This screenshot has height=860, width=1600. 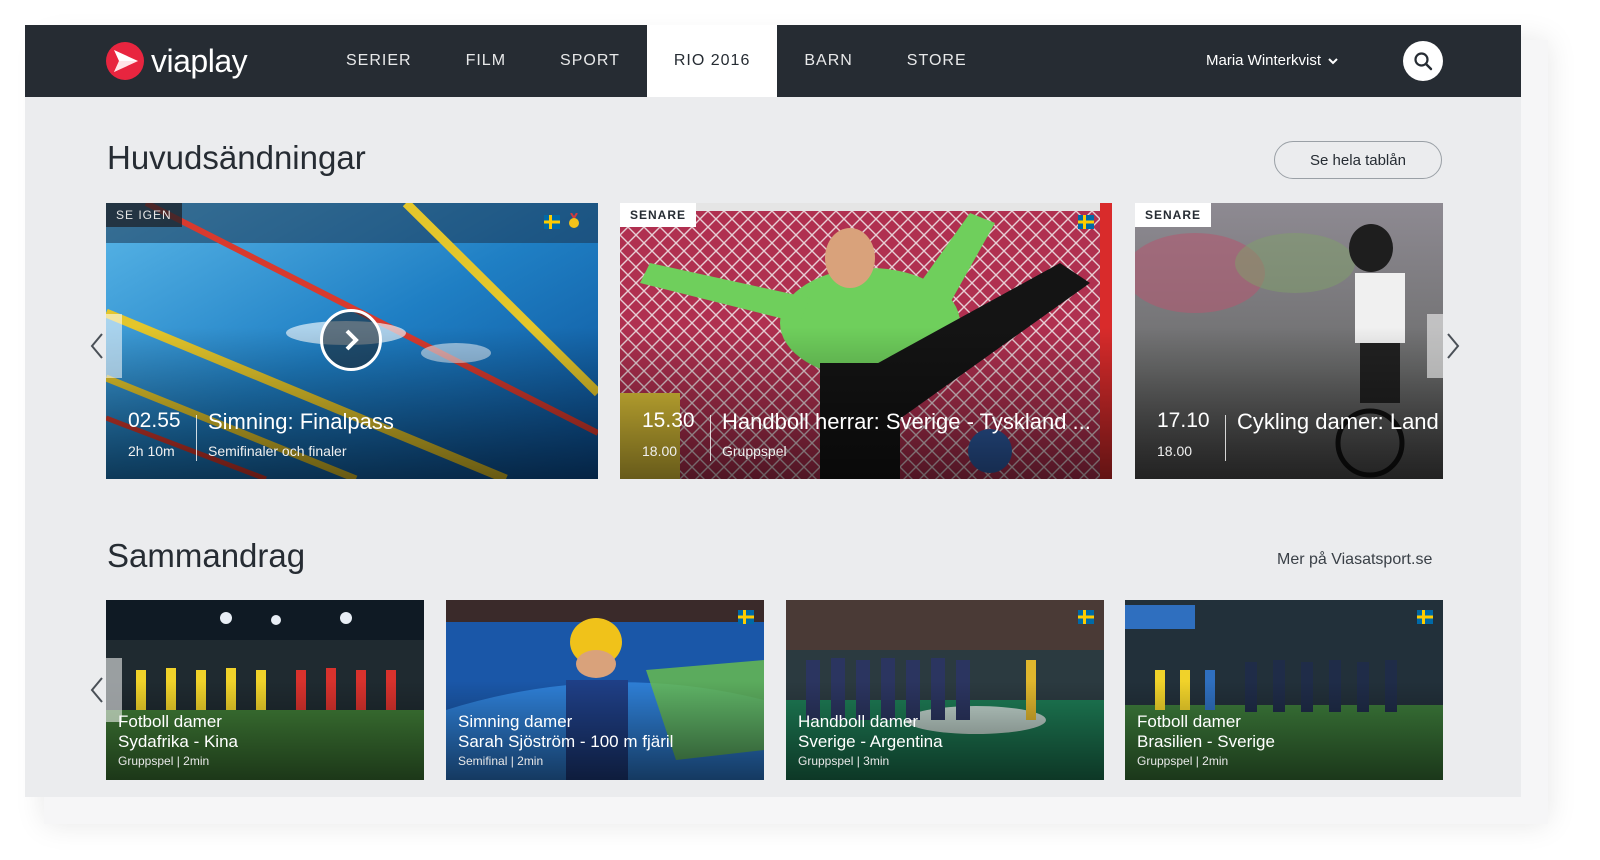 I want to click on broadcast-time: 15.30, so click(x=668, y=420).